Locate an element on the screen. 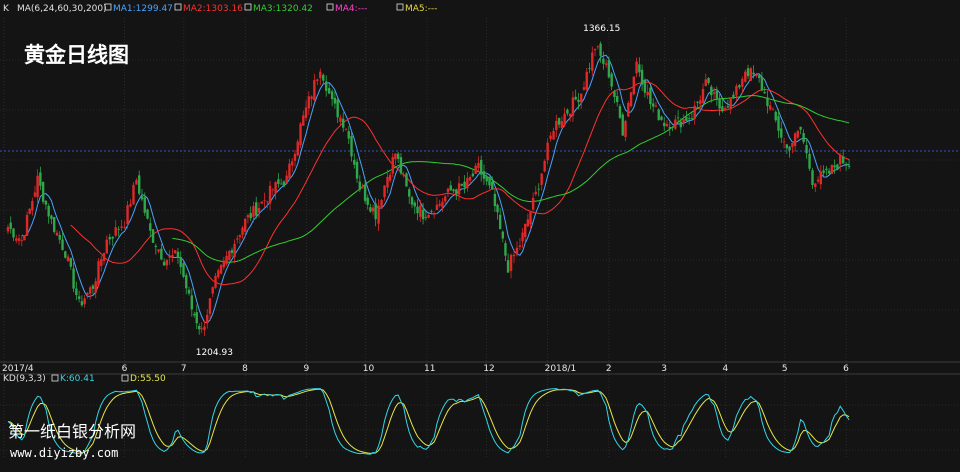 The width and height of the screenshot is (960, 472). x-tick-label: 2018/1 is located at coordinates (561, 369).